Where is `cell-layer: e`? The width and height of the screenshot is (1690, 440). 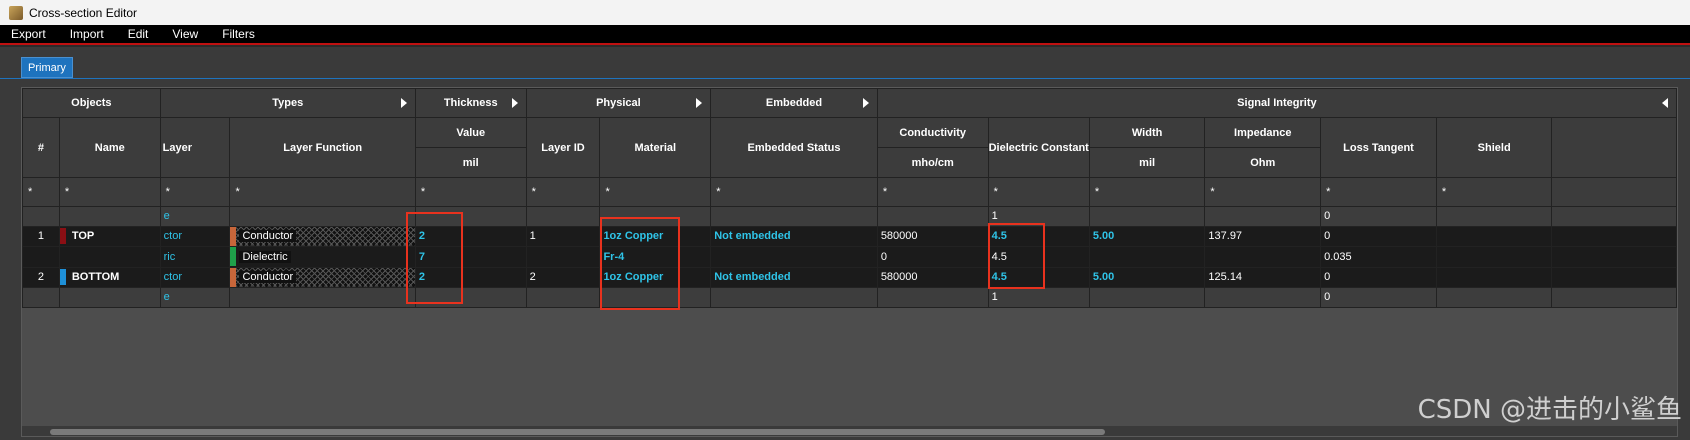
cell-layer: e is located at coordinates (195, 297).